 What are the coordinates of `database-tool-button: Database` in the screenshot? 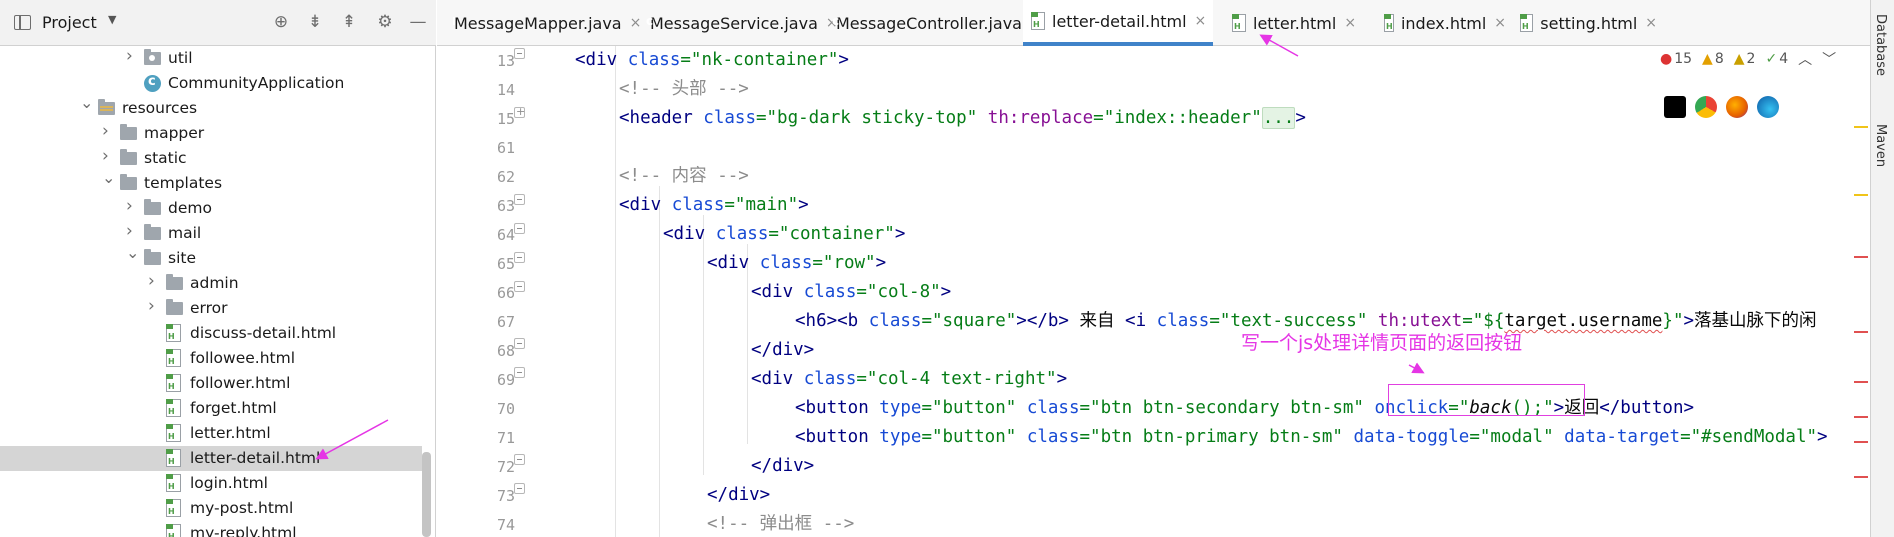 It's located at (1880, 45).